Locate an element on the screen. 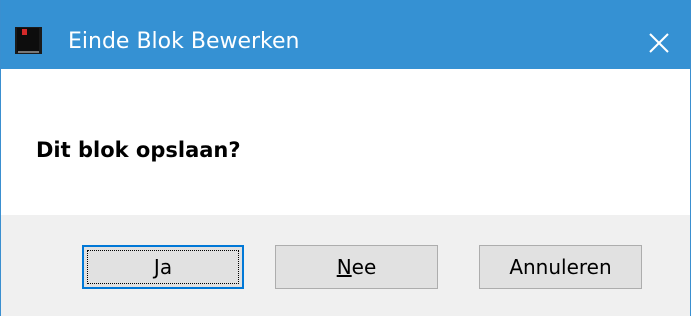 Image resolution: width=691 pixels, height=316 pixels. book-icon is located at coordinates (28, 40).